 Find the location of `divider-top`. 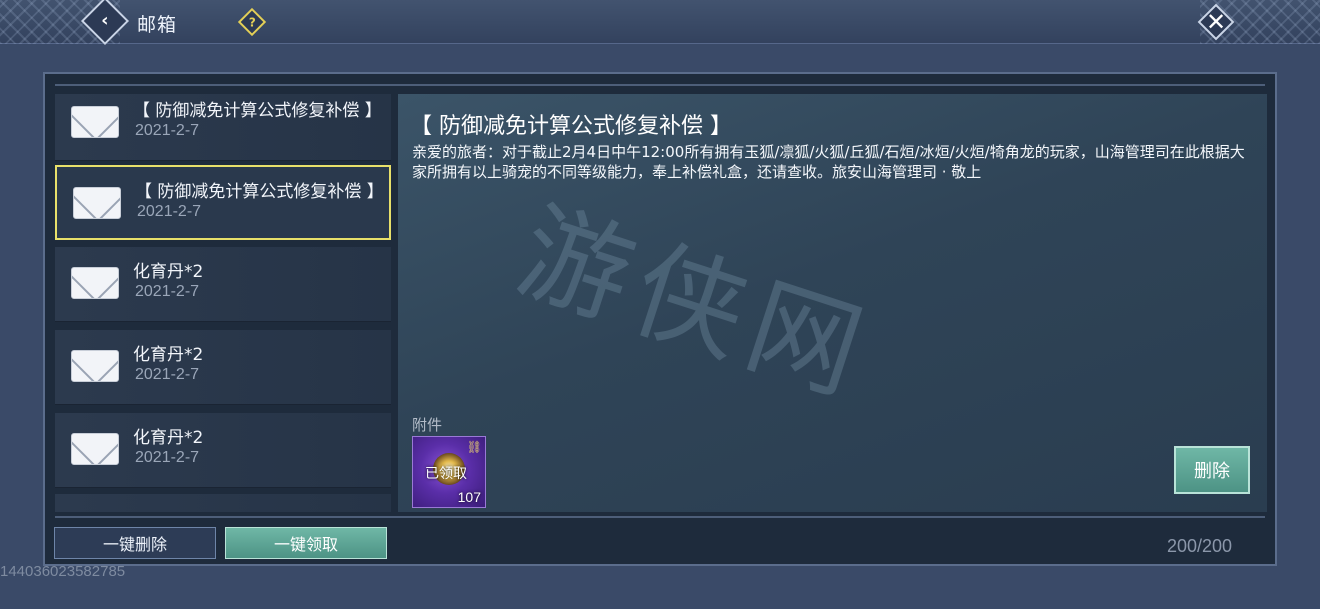

divider-top is located at coordinates (660, 85).